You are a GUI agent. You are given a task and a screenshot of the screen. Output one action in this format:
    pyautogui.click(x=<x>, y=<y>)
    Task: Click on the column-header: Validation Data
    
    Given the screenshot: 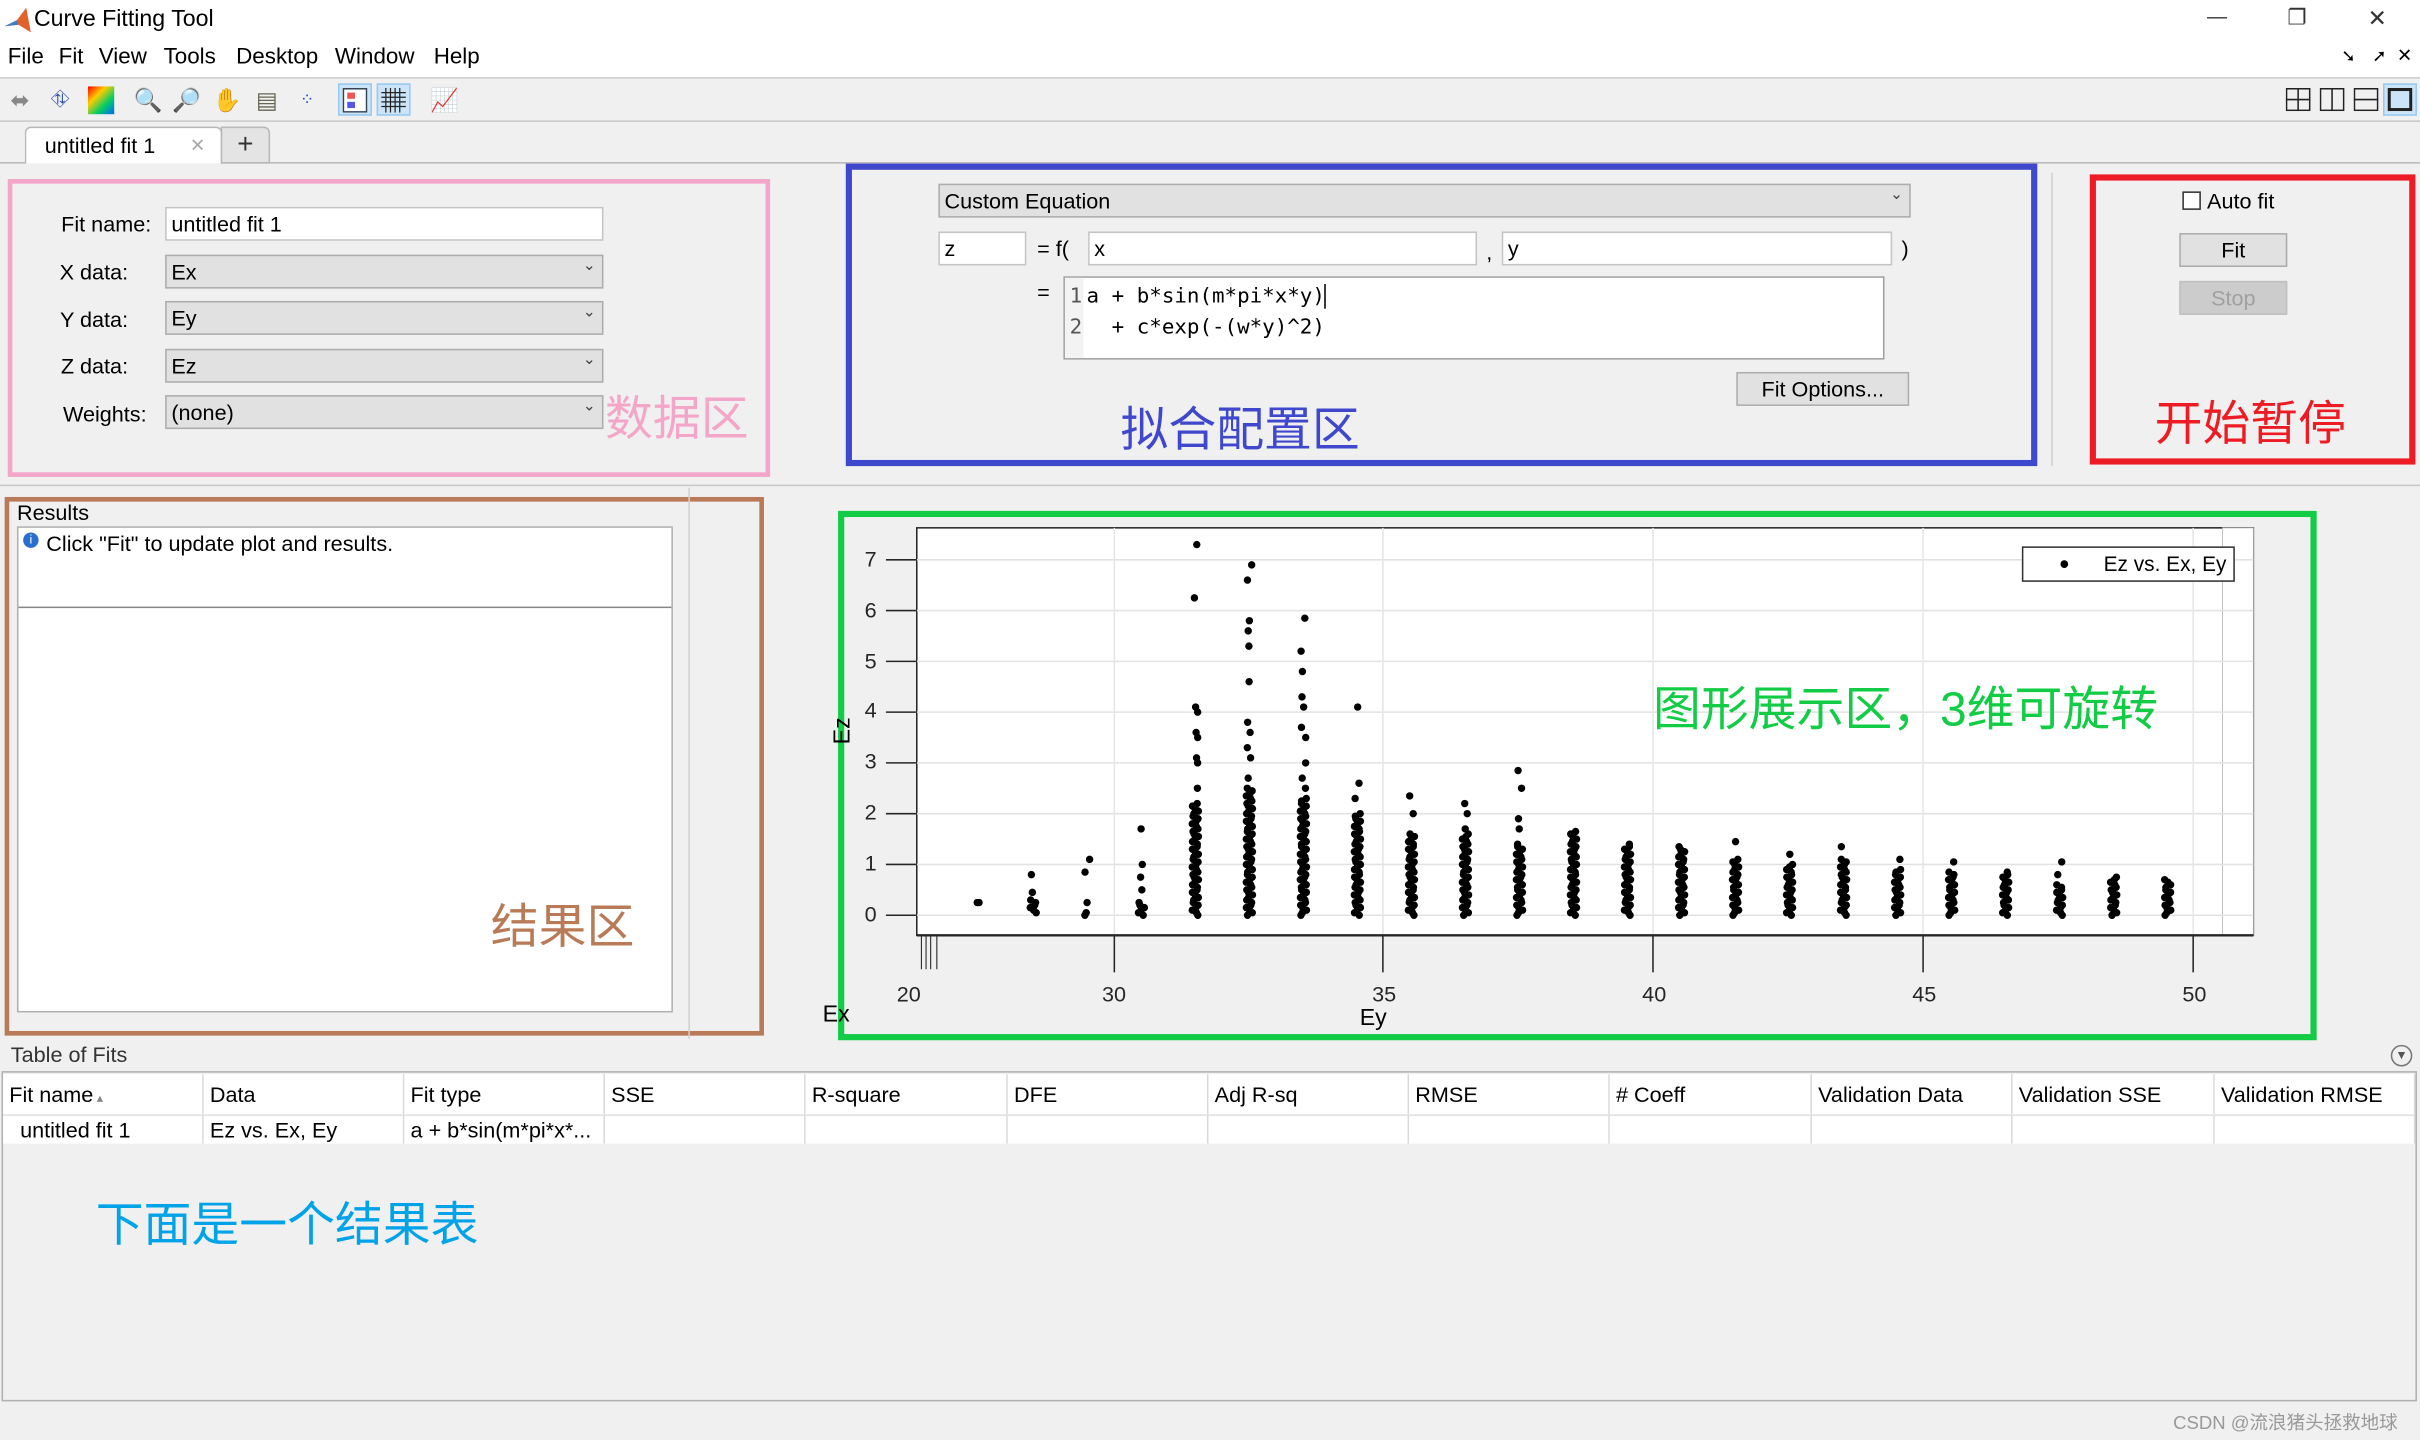 What is the action you would take?
    pyautogui.click(x=1912, y=1094)
    